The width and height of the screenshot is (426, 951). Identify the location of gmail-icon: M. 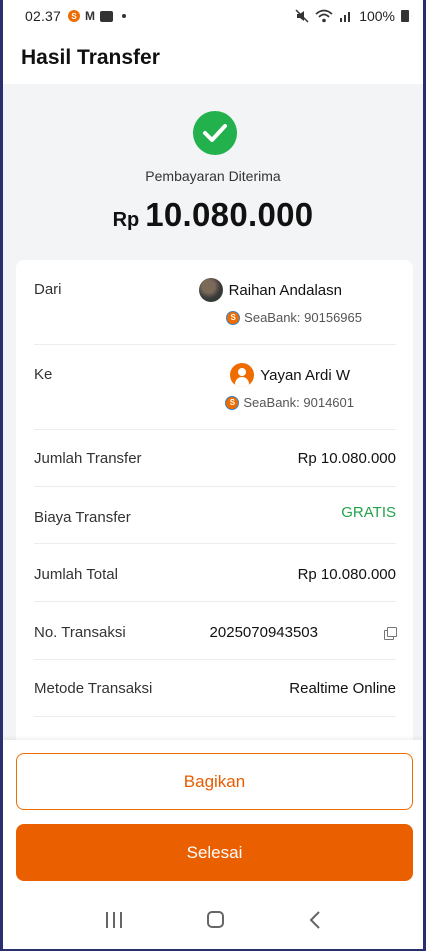
(90, 16).